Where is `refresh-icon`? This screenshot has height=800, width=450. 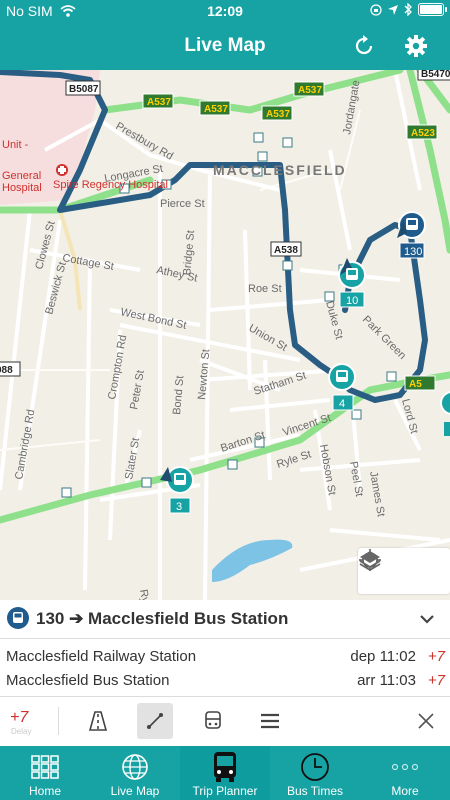 refresh-icon is located at coordinates (364, 45).